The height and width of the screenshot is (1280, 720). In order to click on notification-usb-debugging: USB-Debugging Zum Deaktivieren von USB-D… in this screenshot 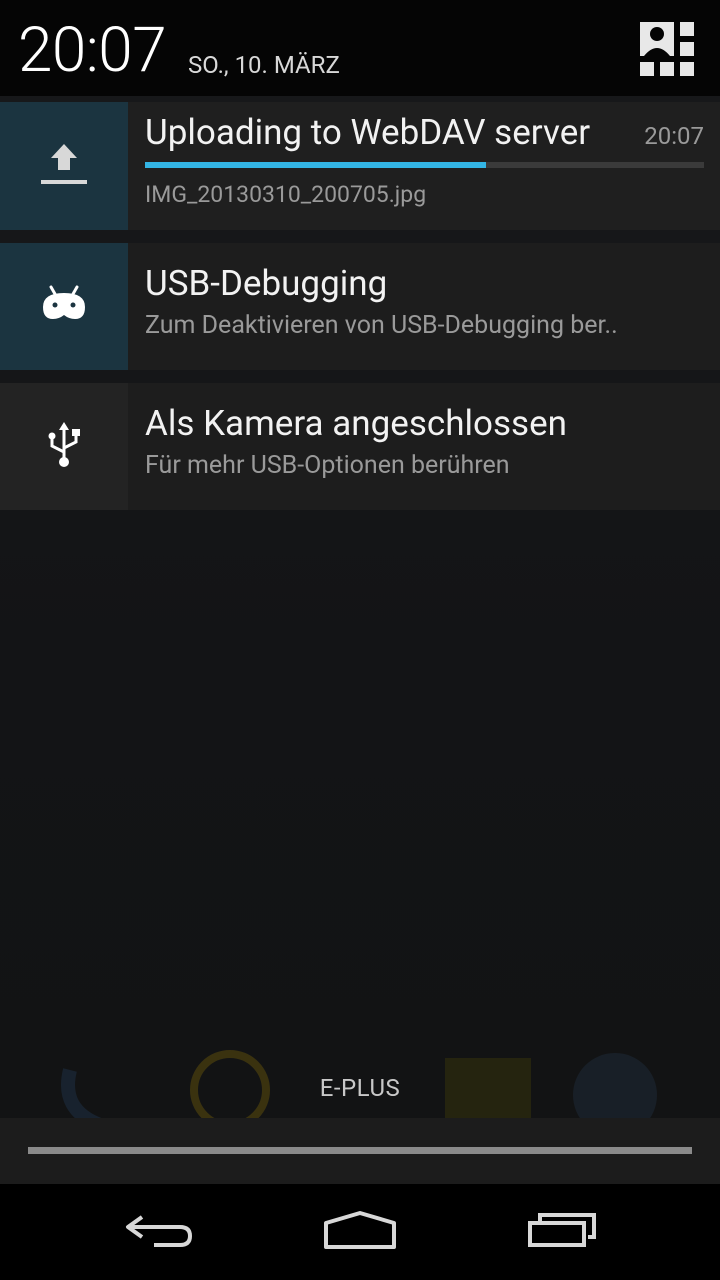, I will do `click(360, 306)`.